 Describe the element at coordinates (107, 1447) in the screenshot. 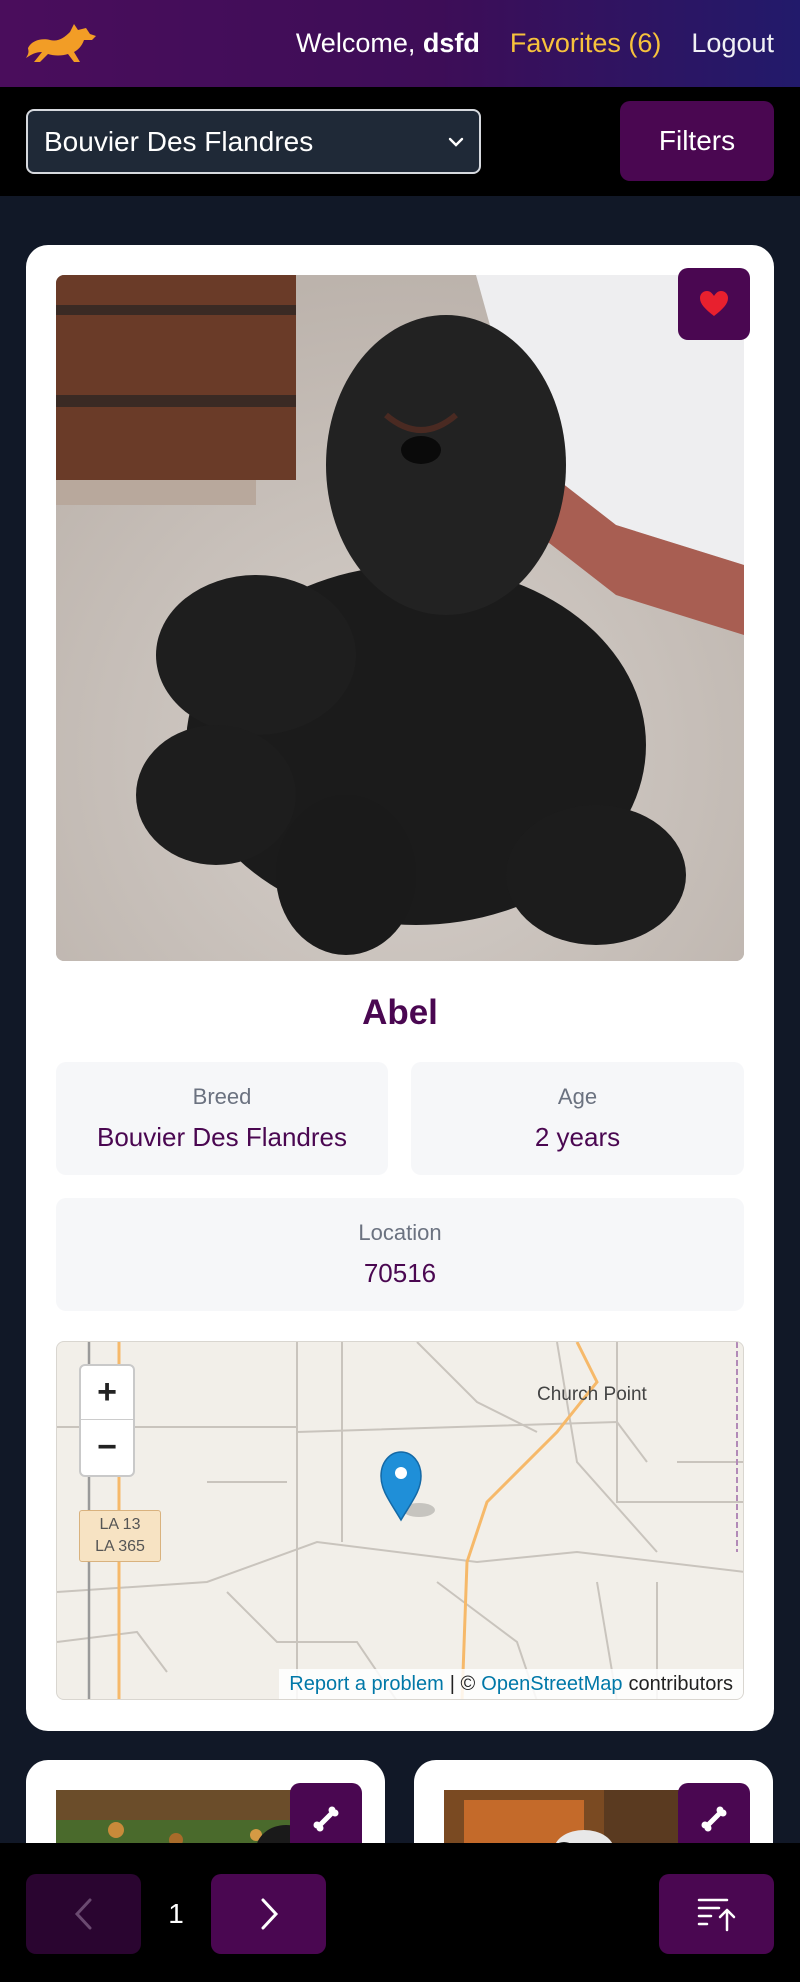

I see `zoom-out-button: −` at that location.